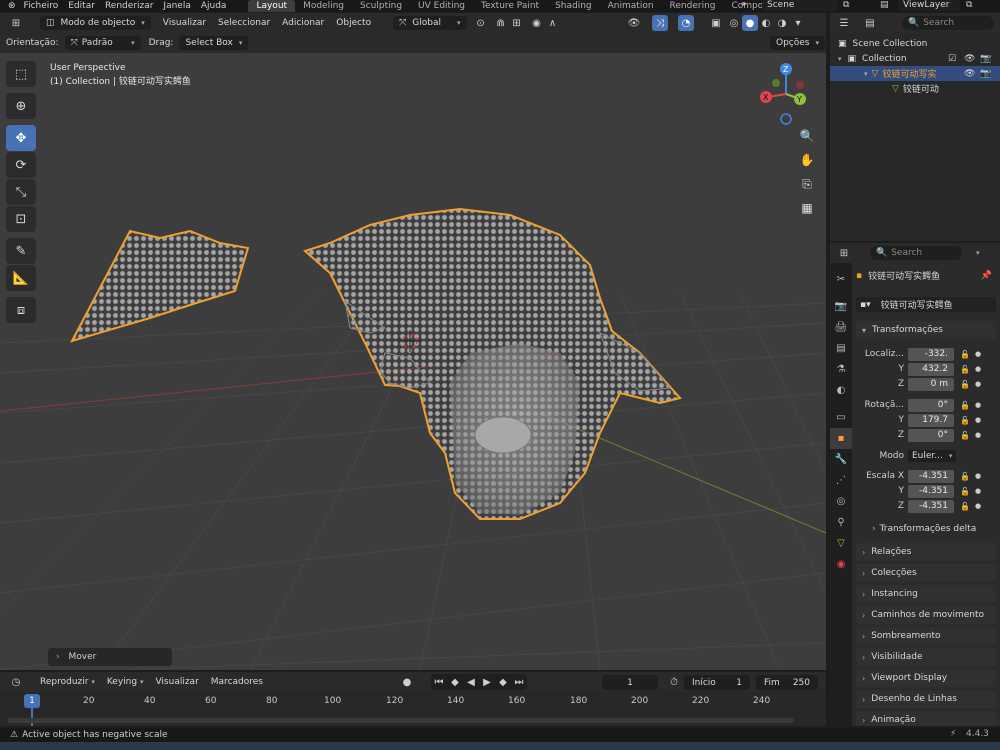 The width and height of the screenshot is (1000, 750). What do you see at coordinates (503, 682) in the screenshot?
I see `next-keyframe-icon: ◆` at bounding box center [503, 682].